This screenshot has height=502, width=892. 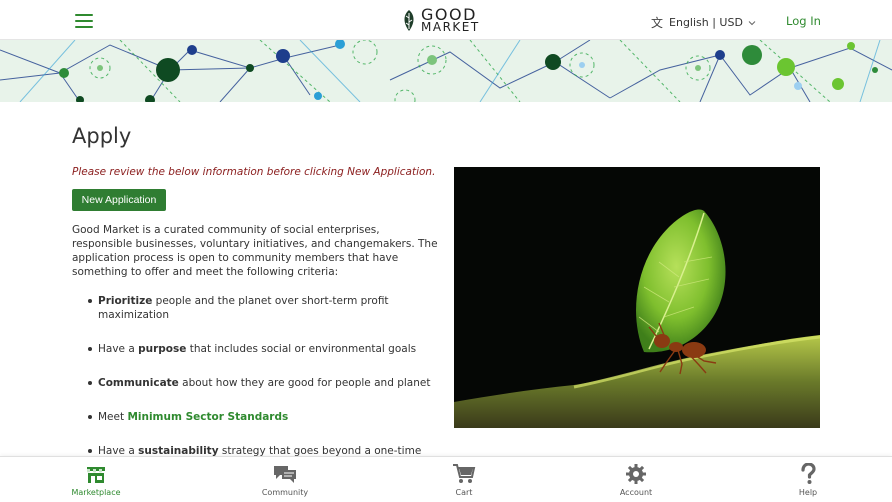 I want to click on nav-marketplace-label: Marketplace, so click(x=96, y=492).